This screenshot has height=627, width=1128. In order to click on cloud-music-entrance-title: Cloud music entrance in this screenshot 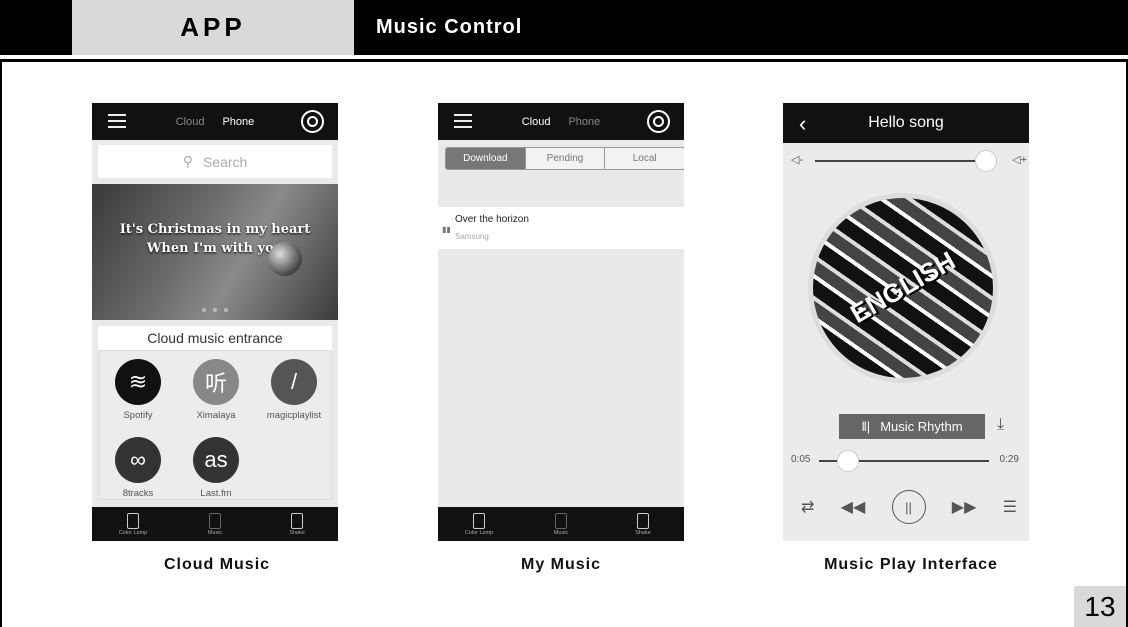, I will do `click(215, 338)`.